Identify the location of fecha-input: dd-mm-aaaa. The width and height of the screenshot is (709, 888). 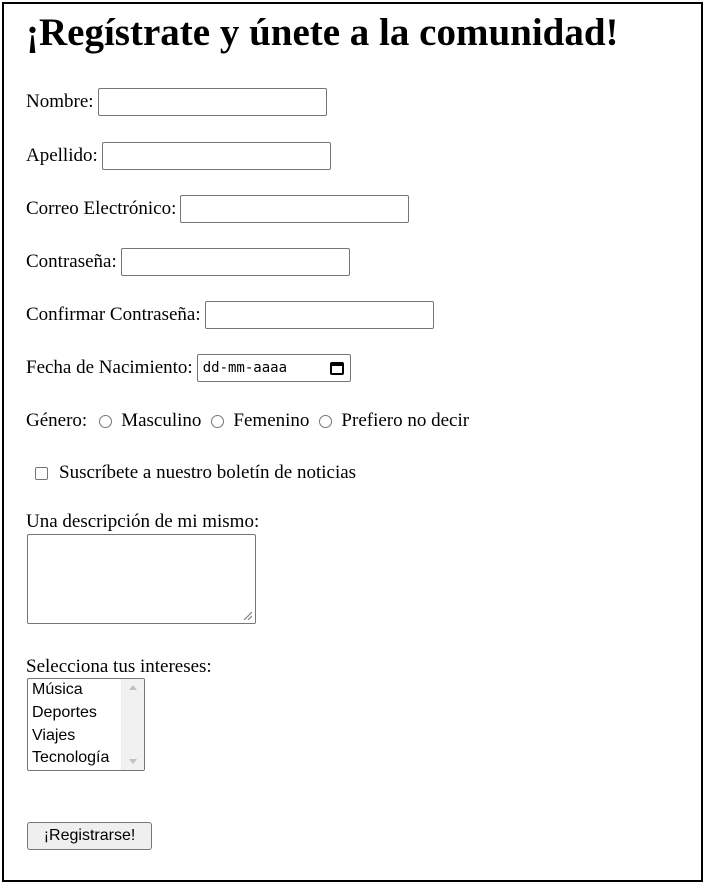
(273, 368).